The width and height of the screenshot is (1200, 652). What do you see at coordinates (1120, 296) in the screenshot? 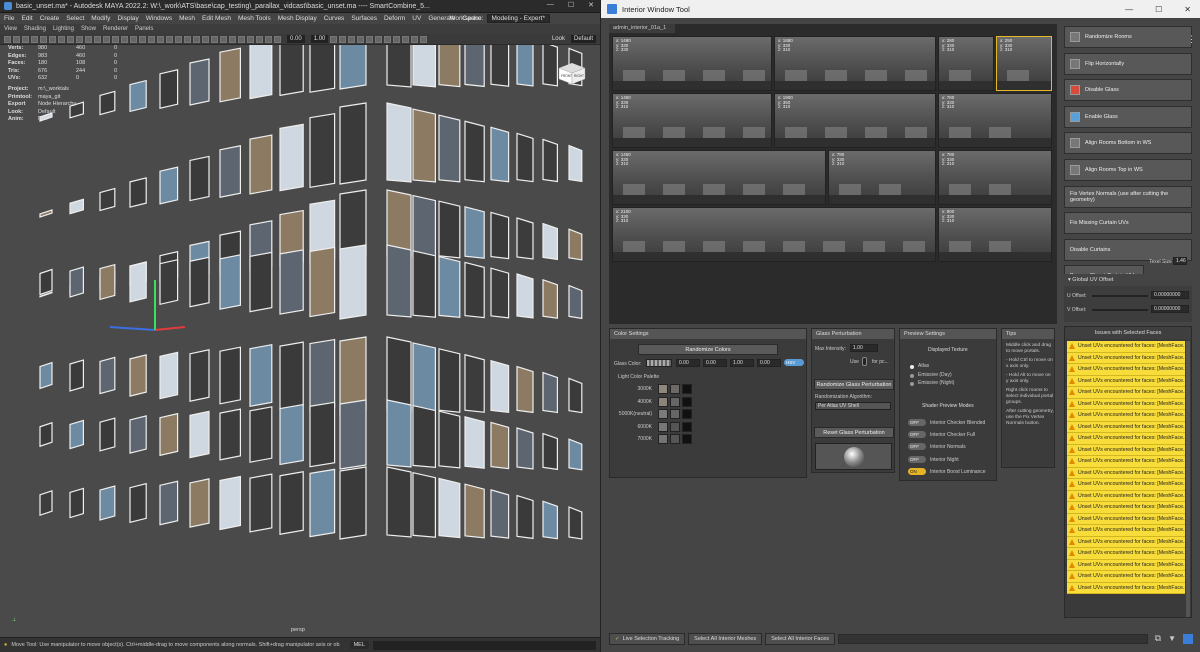
I see `u-offset-slider` at bounding box center [1120, 296].